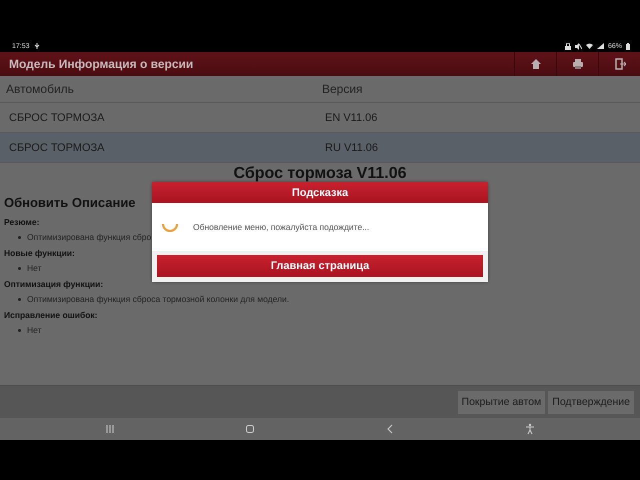 The image size is (640, 480). Describe the element at coordinates (320, 148) in the screenshot. I see `table-row: СБРОС ТОРМОЗА RU V11.06` at that location.